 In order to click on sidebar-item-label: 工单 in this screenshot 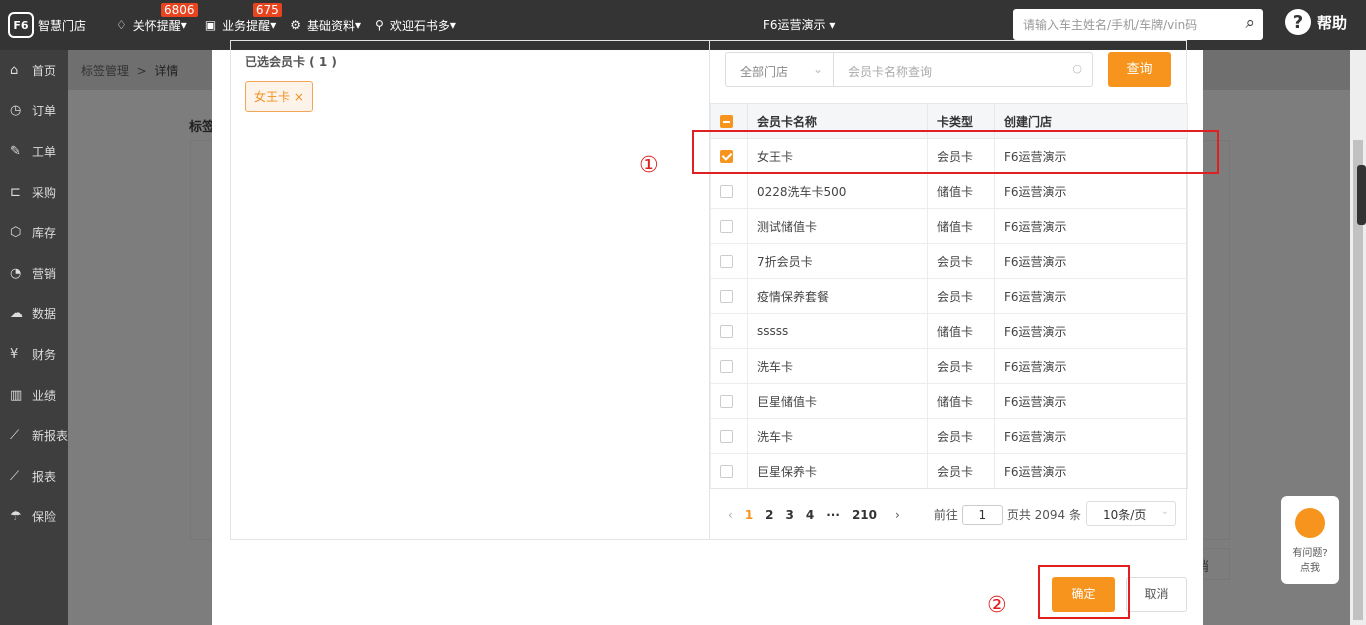, I will do `click(44, 151)`.